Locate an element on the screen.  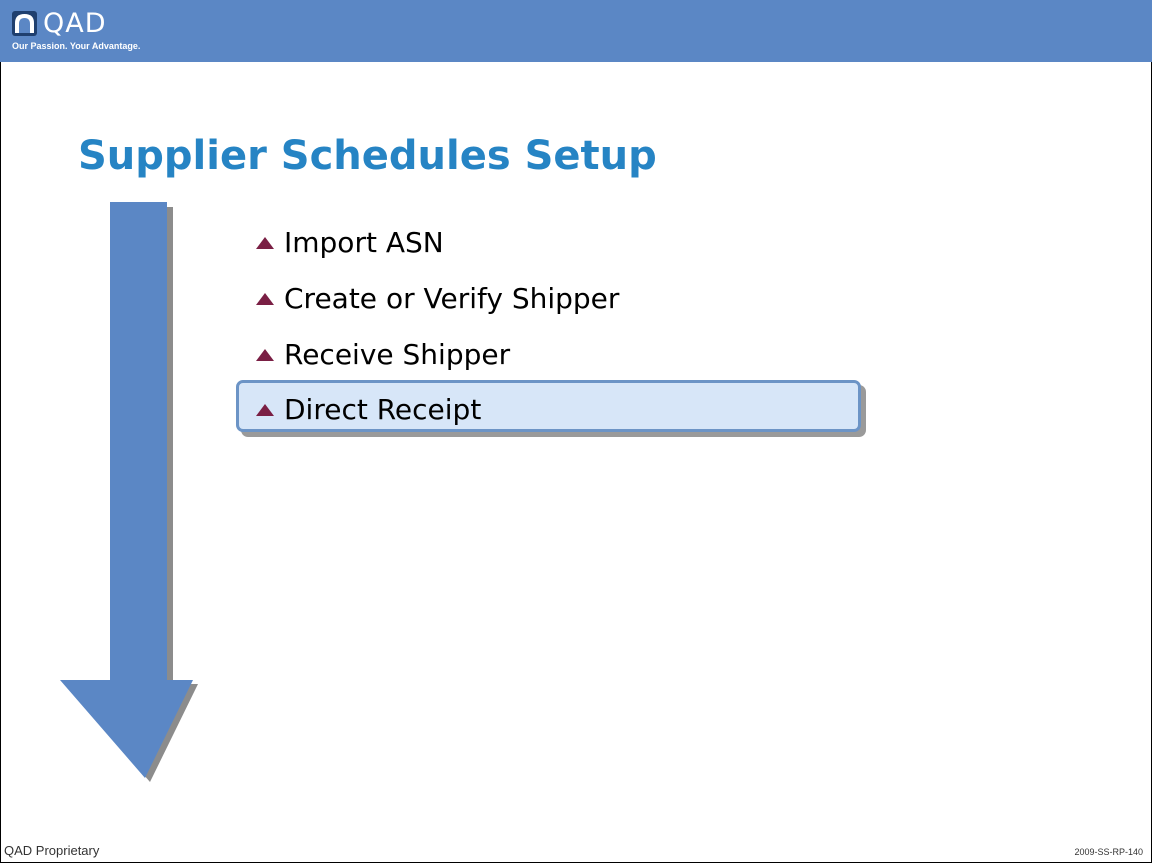
logo-wordmark: QAD is located at coordinates (75, 23).